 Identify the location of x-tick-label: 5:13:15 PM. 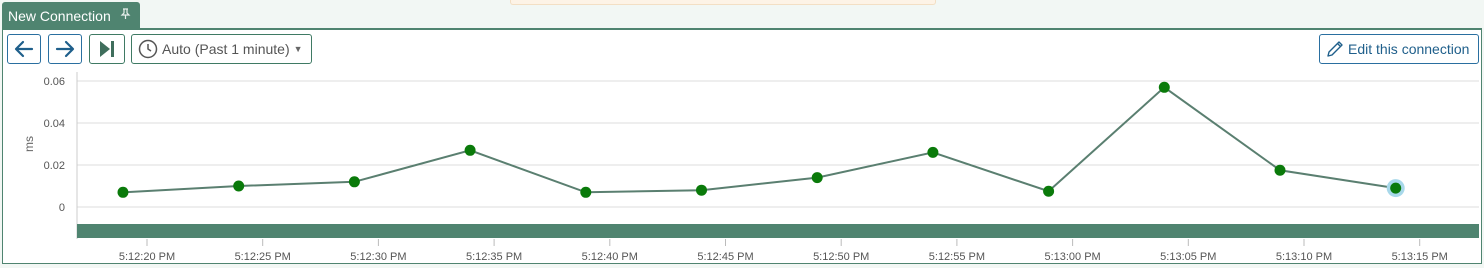
(1420, 257).